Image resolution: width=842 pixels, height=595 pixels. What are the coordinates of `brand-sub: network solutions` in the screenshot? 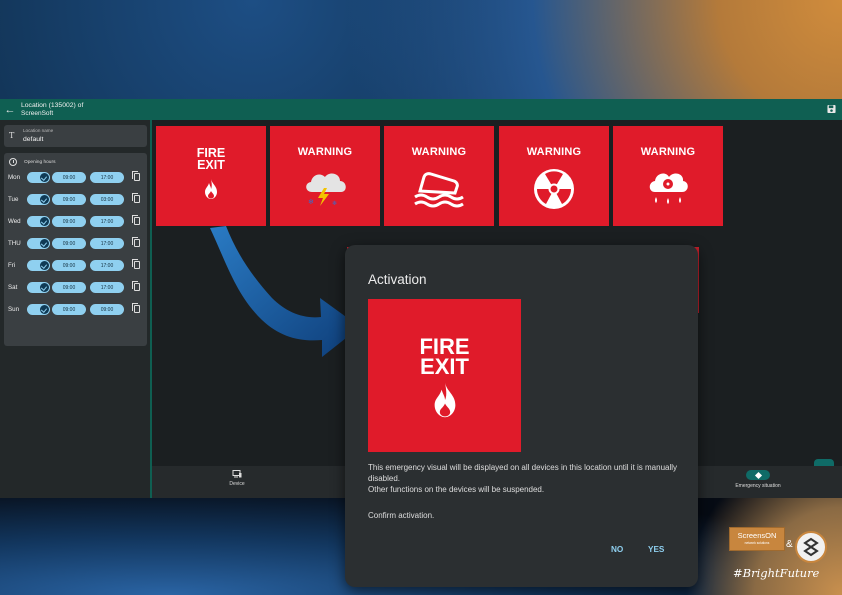 It's located at (757, 543).